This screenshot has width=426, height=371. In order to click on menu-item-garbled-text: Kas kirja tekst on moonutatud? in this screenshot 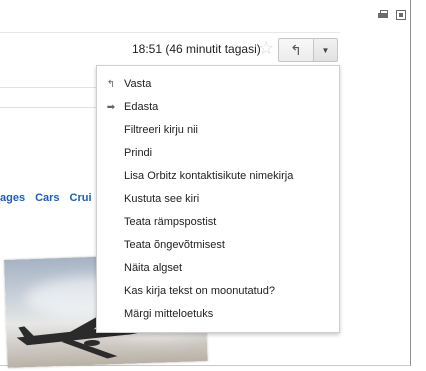, I will do `click(218, 291)`.